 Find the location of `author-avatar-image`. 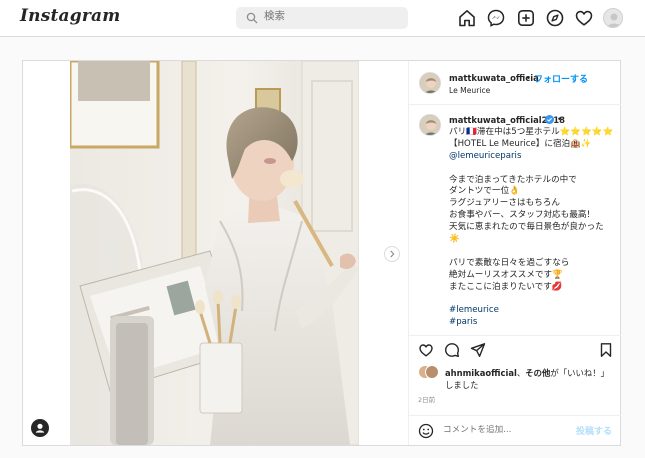

author-avatar-image is located at coordinates (430, 83).